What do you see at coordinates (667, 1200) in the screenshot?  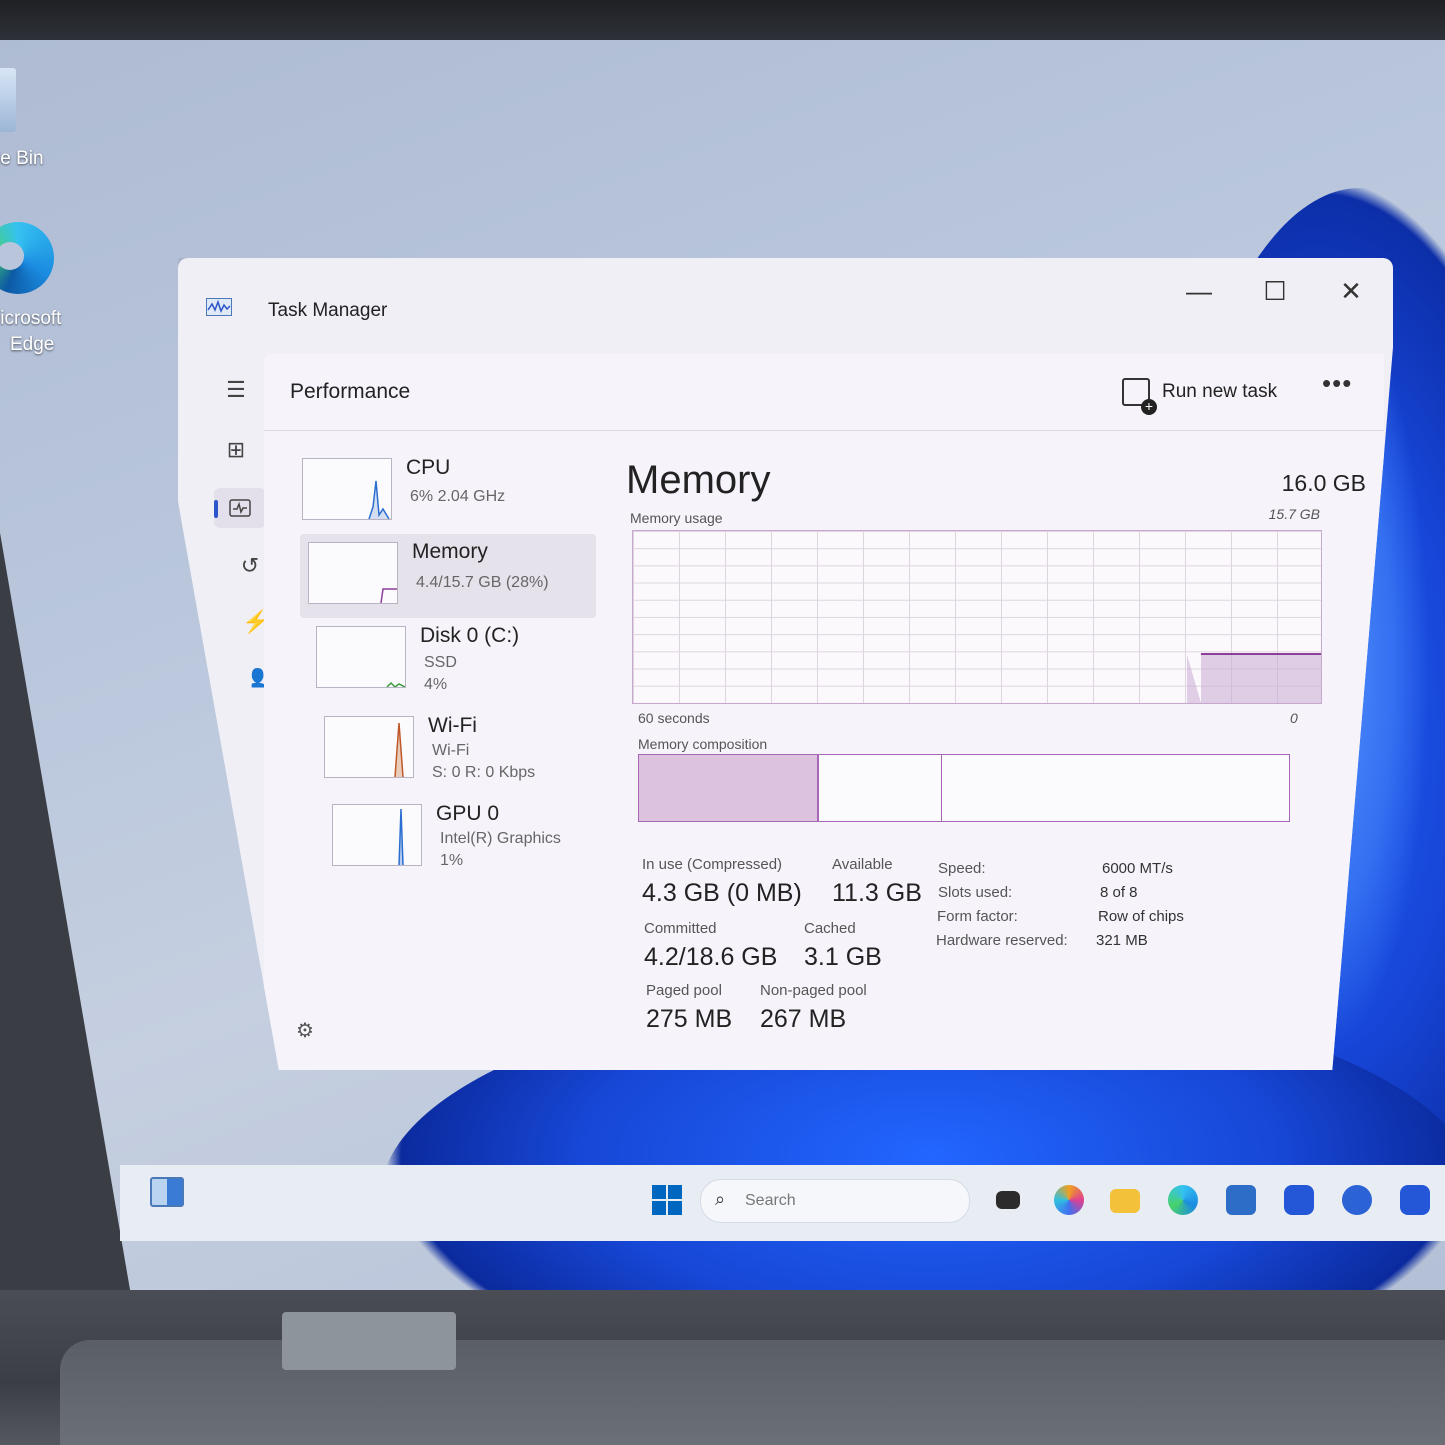 I see `start-button-icon` at bounding box center [667, 1200].